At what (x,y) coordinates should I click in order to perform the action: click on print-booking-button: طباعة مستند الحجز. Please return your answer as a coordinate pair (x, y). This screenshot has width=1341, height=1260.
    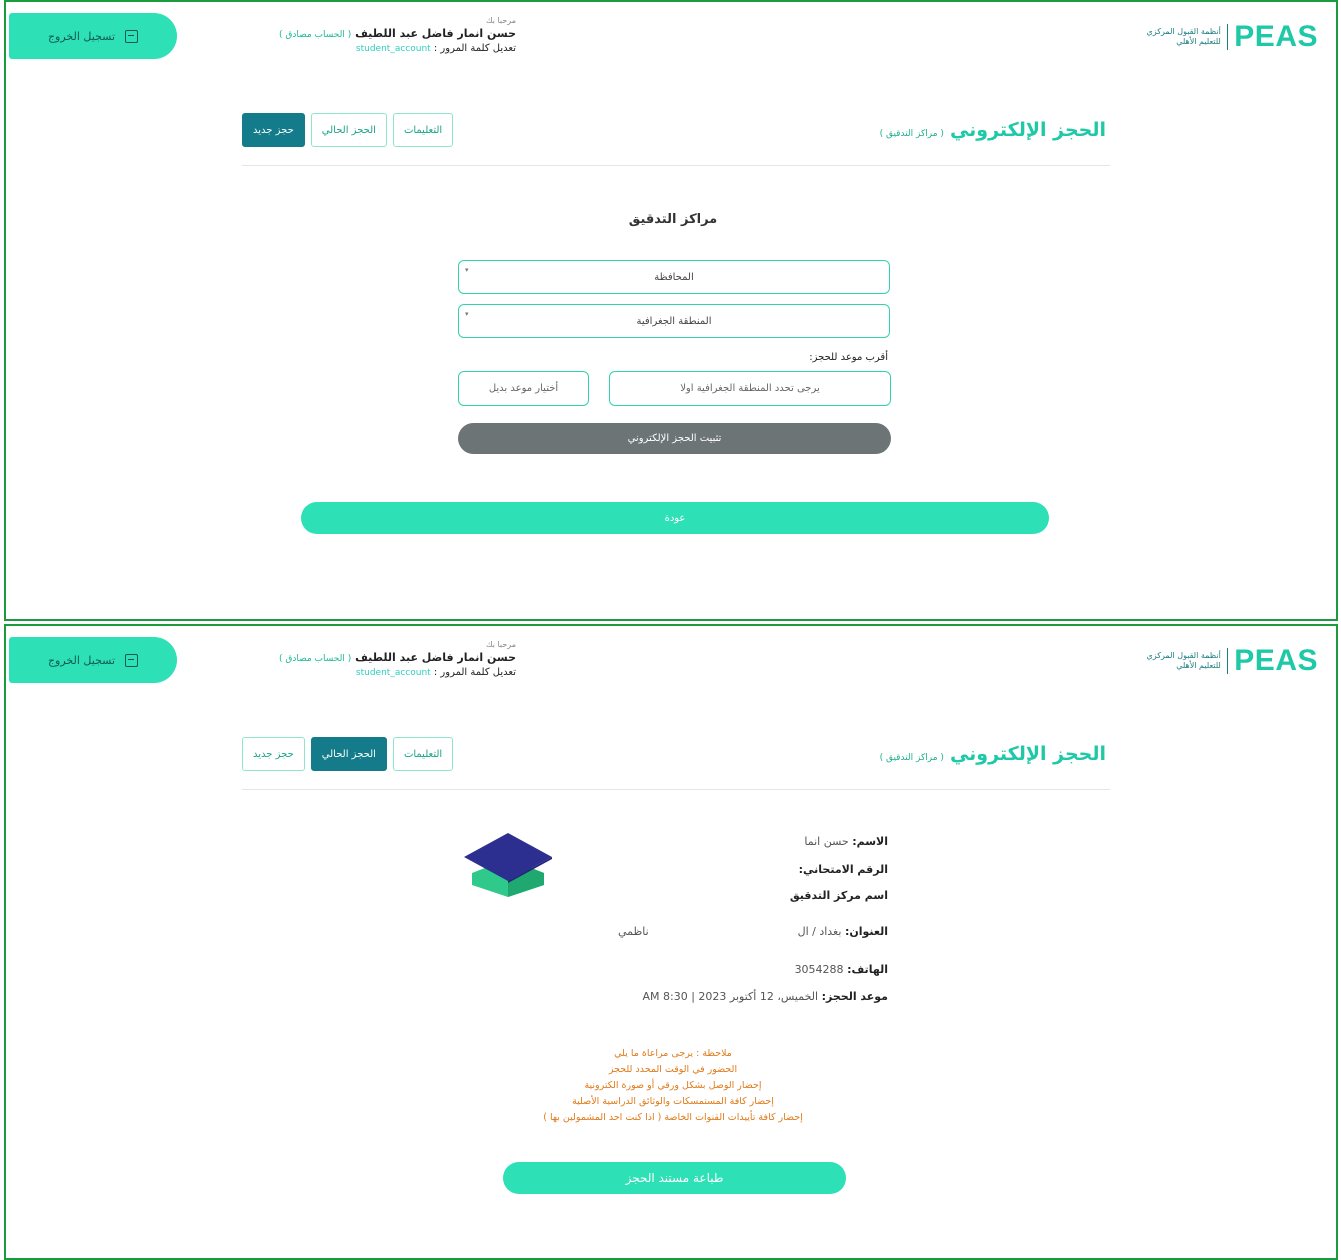
    Looking at the image, I should click on (674, 1178).